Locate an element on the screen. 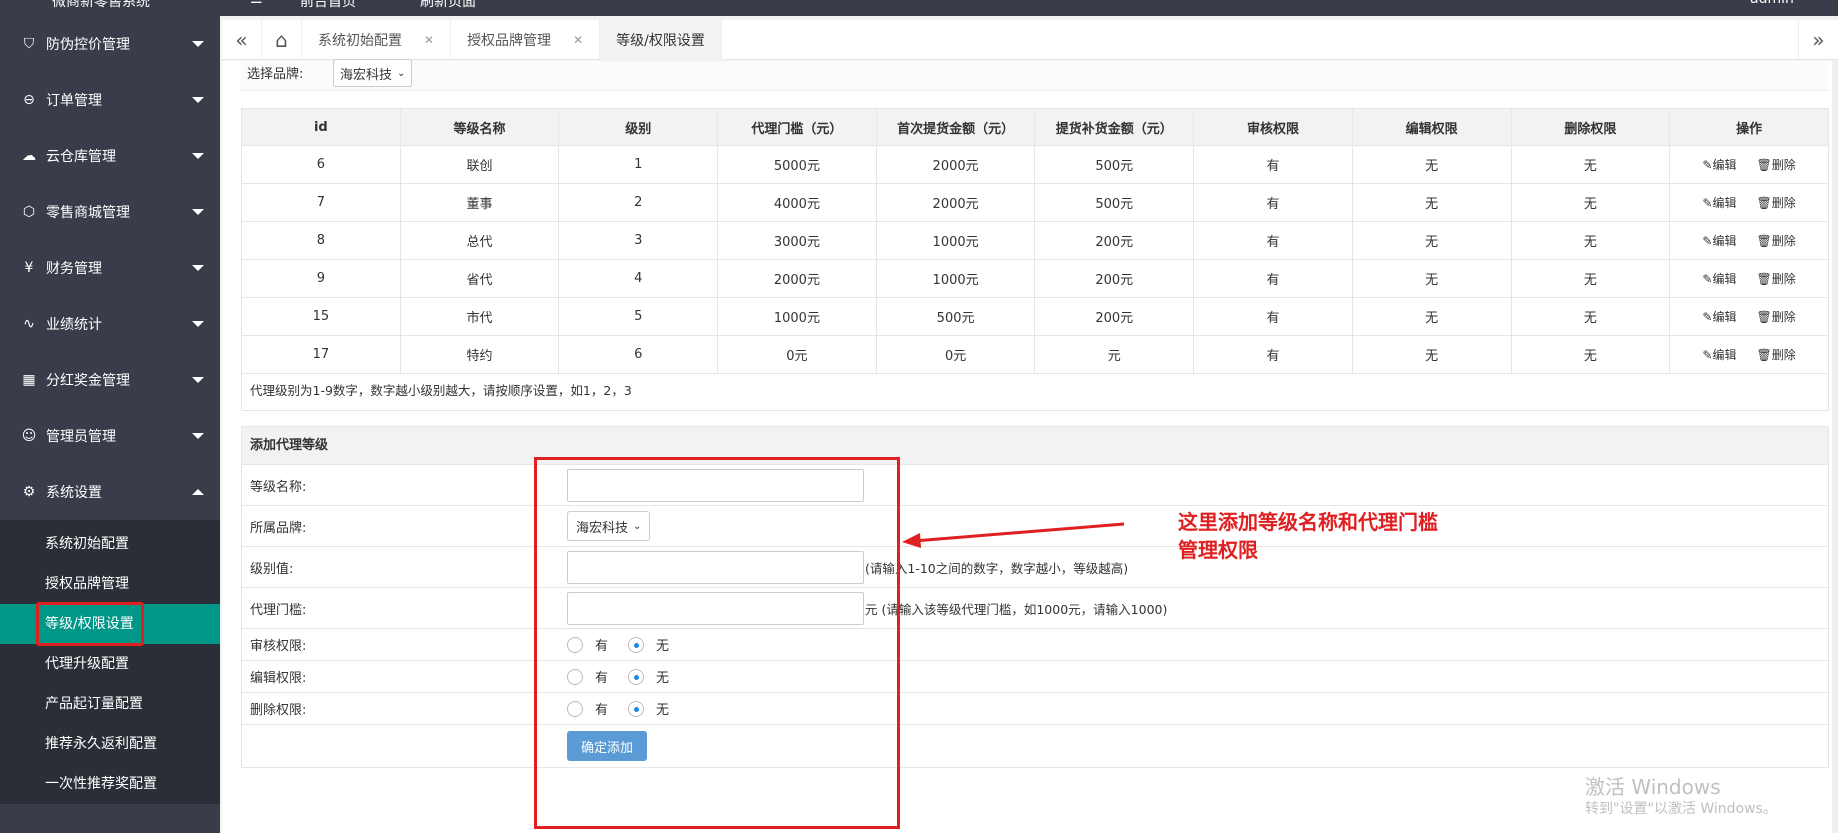 This screenshot has width=1838, height=833. submenu-item-initial-config: 系统初始配置 is located at coordinates (110, 544).